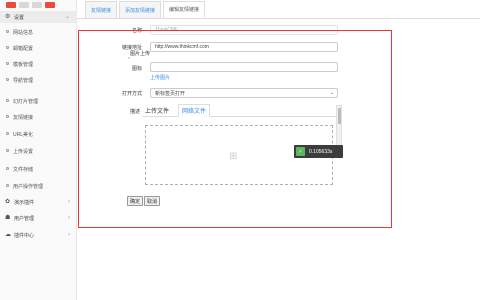 The width and height of the screenshot is (480, 300). I want to click on gear-icon: ⚙, so click(8, 17).